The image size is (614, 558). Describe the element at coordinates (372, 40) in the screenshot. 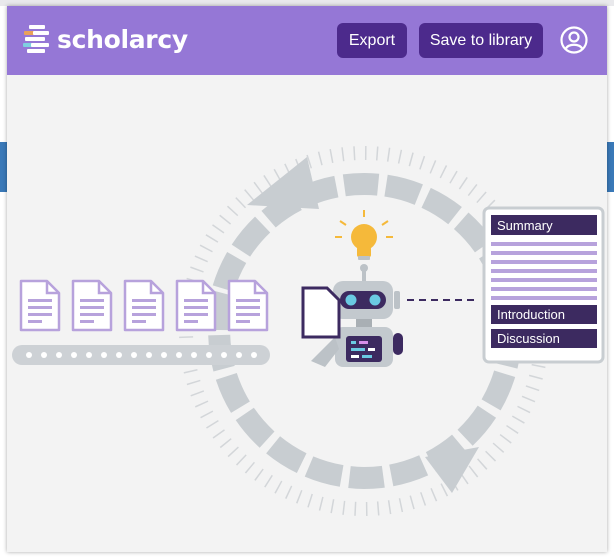

I see `export-button: Export` at that location.